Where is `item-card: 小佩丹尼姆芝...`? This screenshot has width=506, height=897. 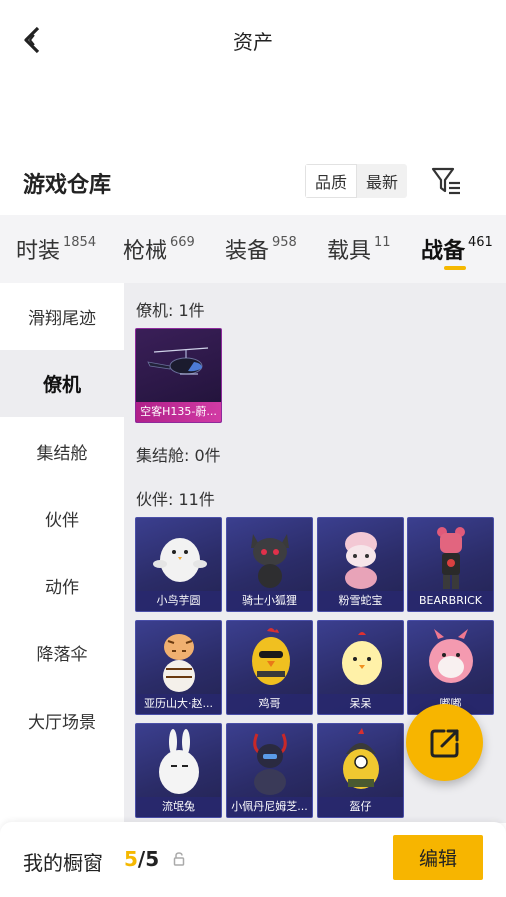
item-card: 小佩丹尼姆芝... is located at coordinates (269, 770).